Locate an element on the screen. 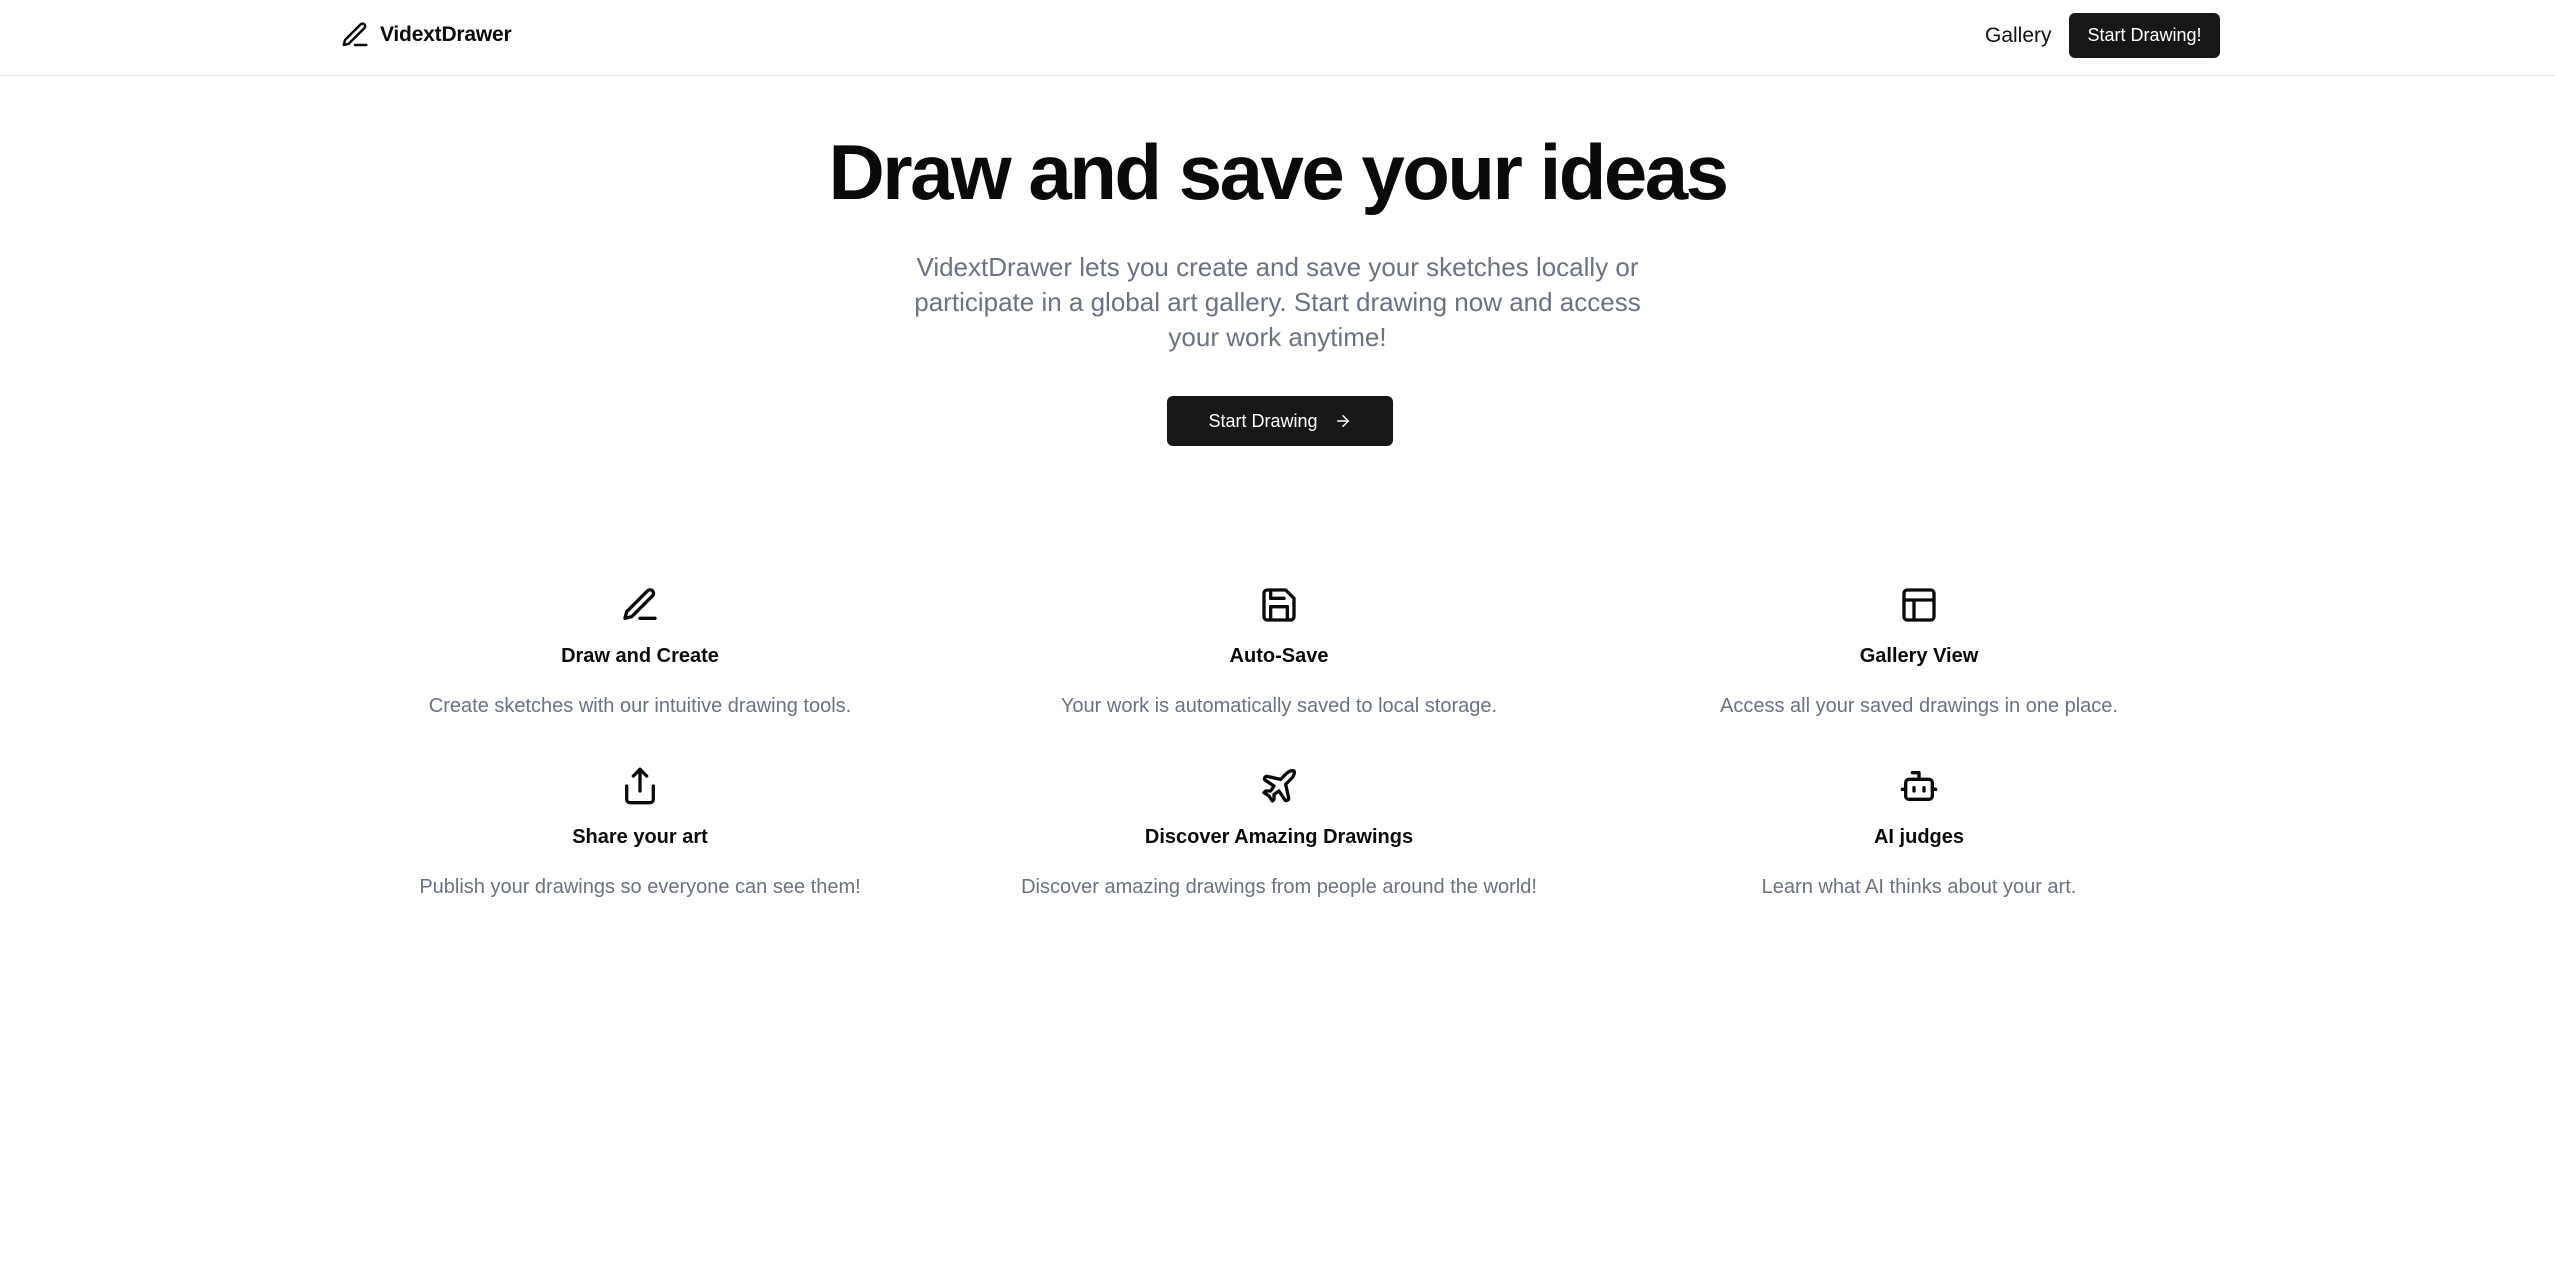 The width and height of the screenshot is (2555, 1267). nav-gallery-link: Gallery is located at coordinates (2018, 36).